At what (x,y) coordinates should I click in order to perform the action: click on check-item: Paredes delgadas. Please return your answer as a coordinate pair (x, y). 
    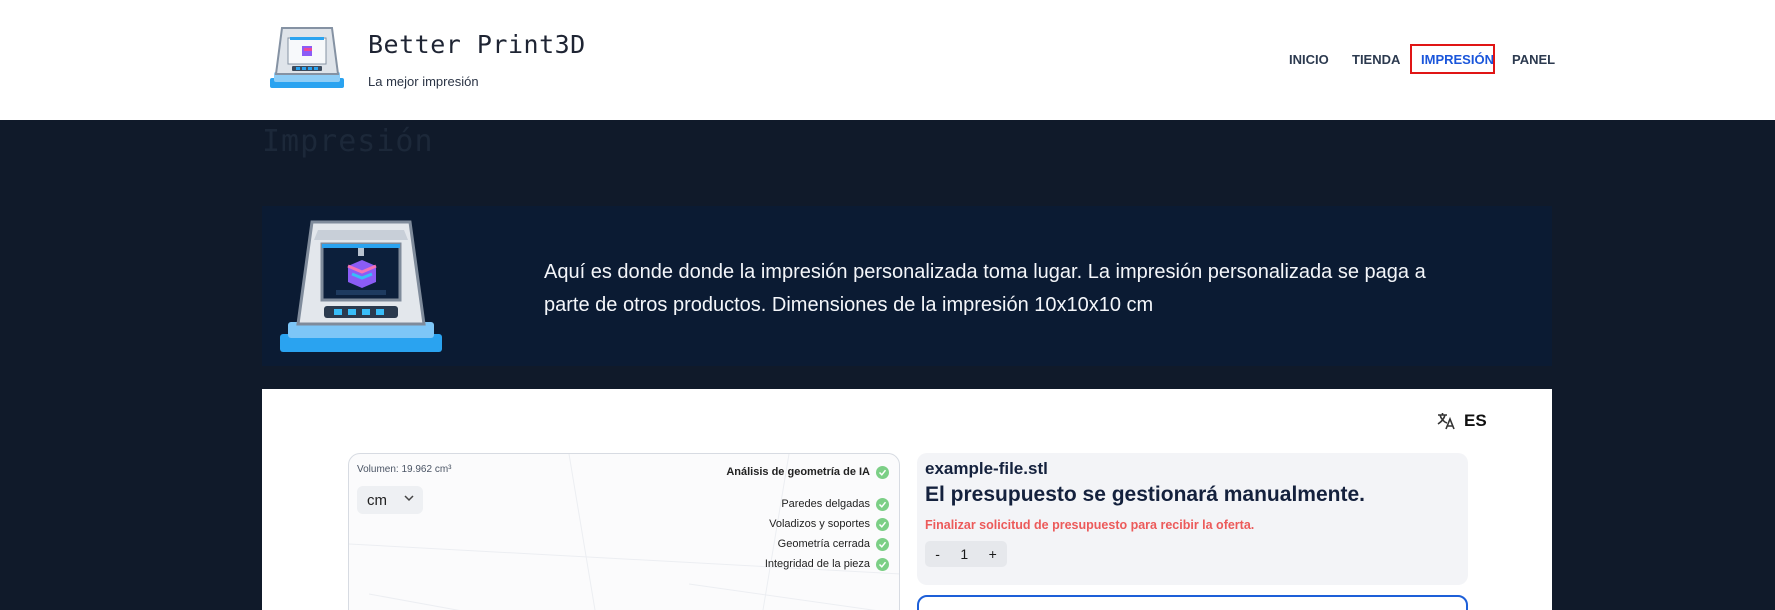
    Looking at the image, I should click on (769, 504).